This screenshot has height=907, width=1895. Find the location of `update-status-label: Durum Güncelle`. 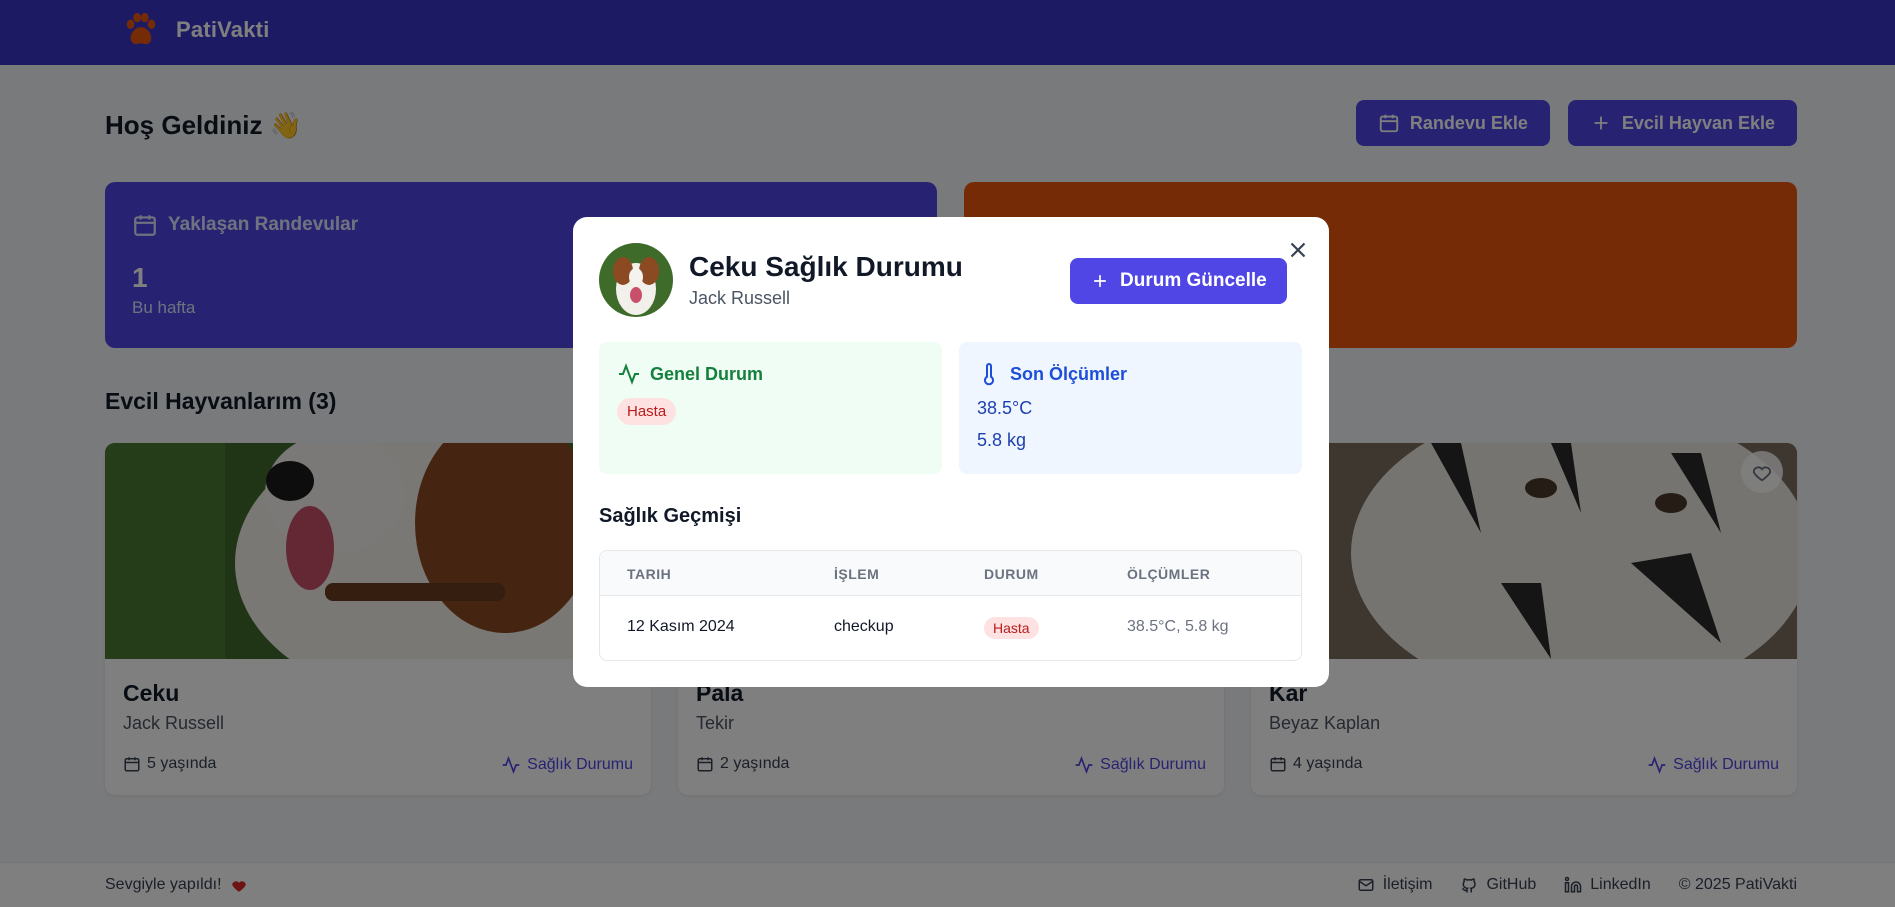

update-status-label: Durum Güncelle is located at coordinates (1193, 280).